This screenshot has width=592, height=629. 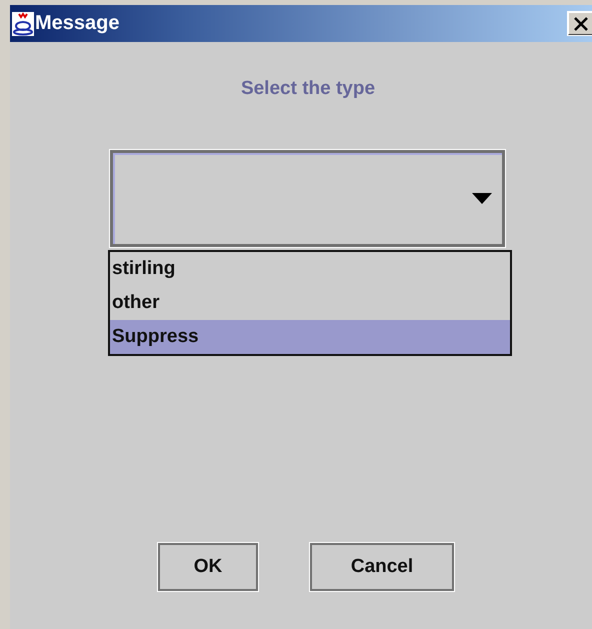 I want to click on prompt-label: Select the type, so click(x=308, y=89).